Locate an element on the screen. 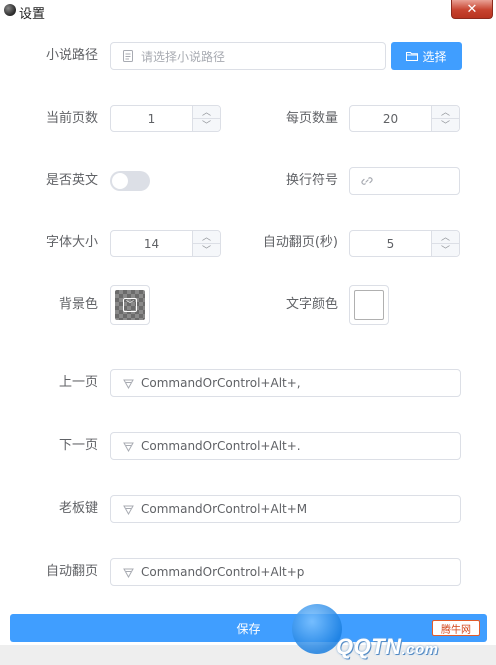 Image resolution: width=496 pixels, height=665 pixels. current-page-stepper-buttons: ︿ ﹀ is located at coordinates (206, 118).